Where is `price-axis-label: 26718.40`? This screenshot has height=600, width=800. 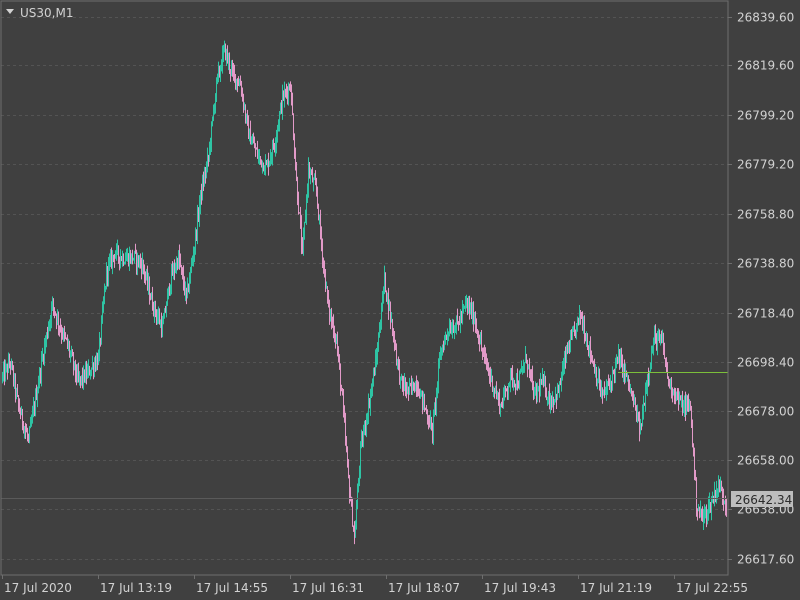
price-axis-label: 26718.40 is located at coordinates (765, 314).